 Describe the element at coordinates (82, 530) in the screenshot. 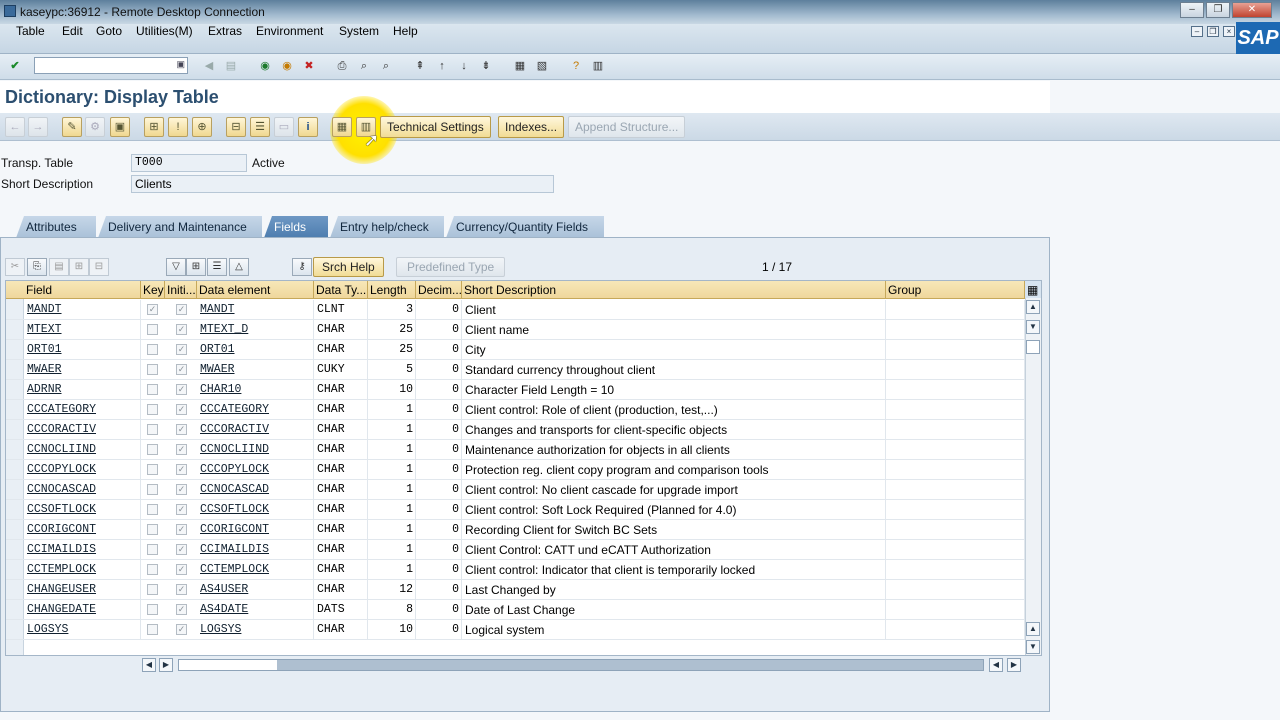

I see `cell-field: CCORIGCONT` at that location.